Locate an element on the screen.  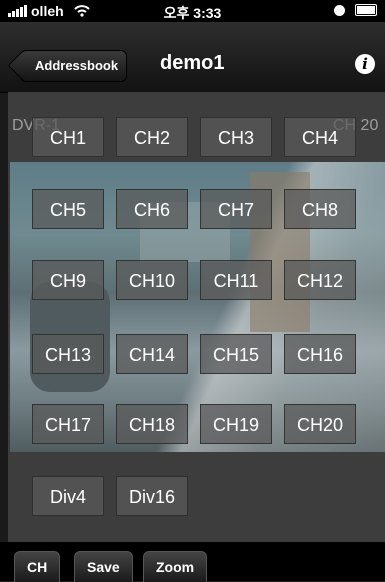
division-button-div4: Div4 is located at coordinates (68, 496).